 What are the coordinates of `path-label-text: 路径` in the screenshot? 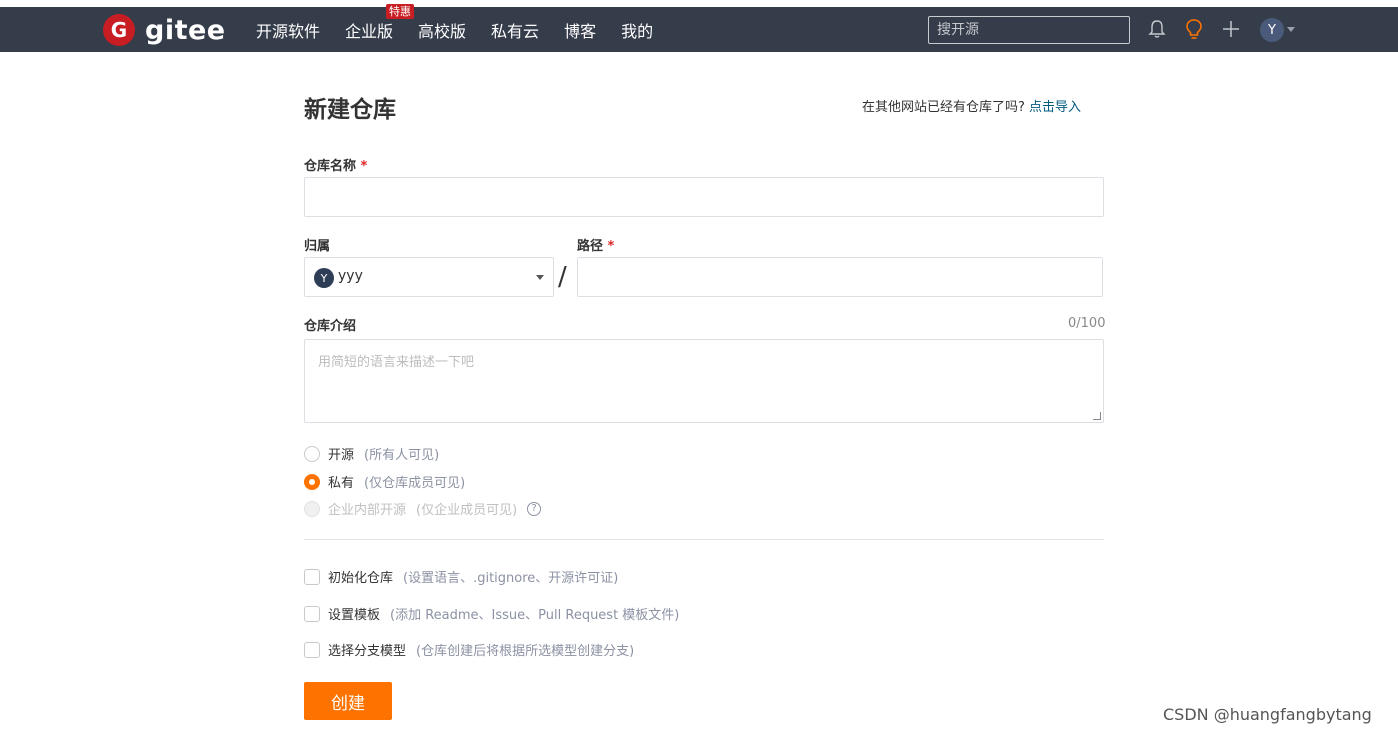 It's located at (590, 246).